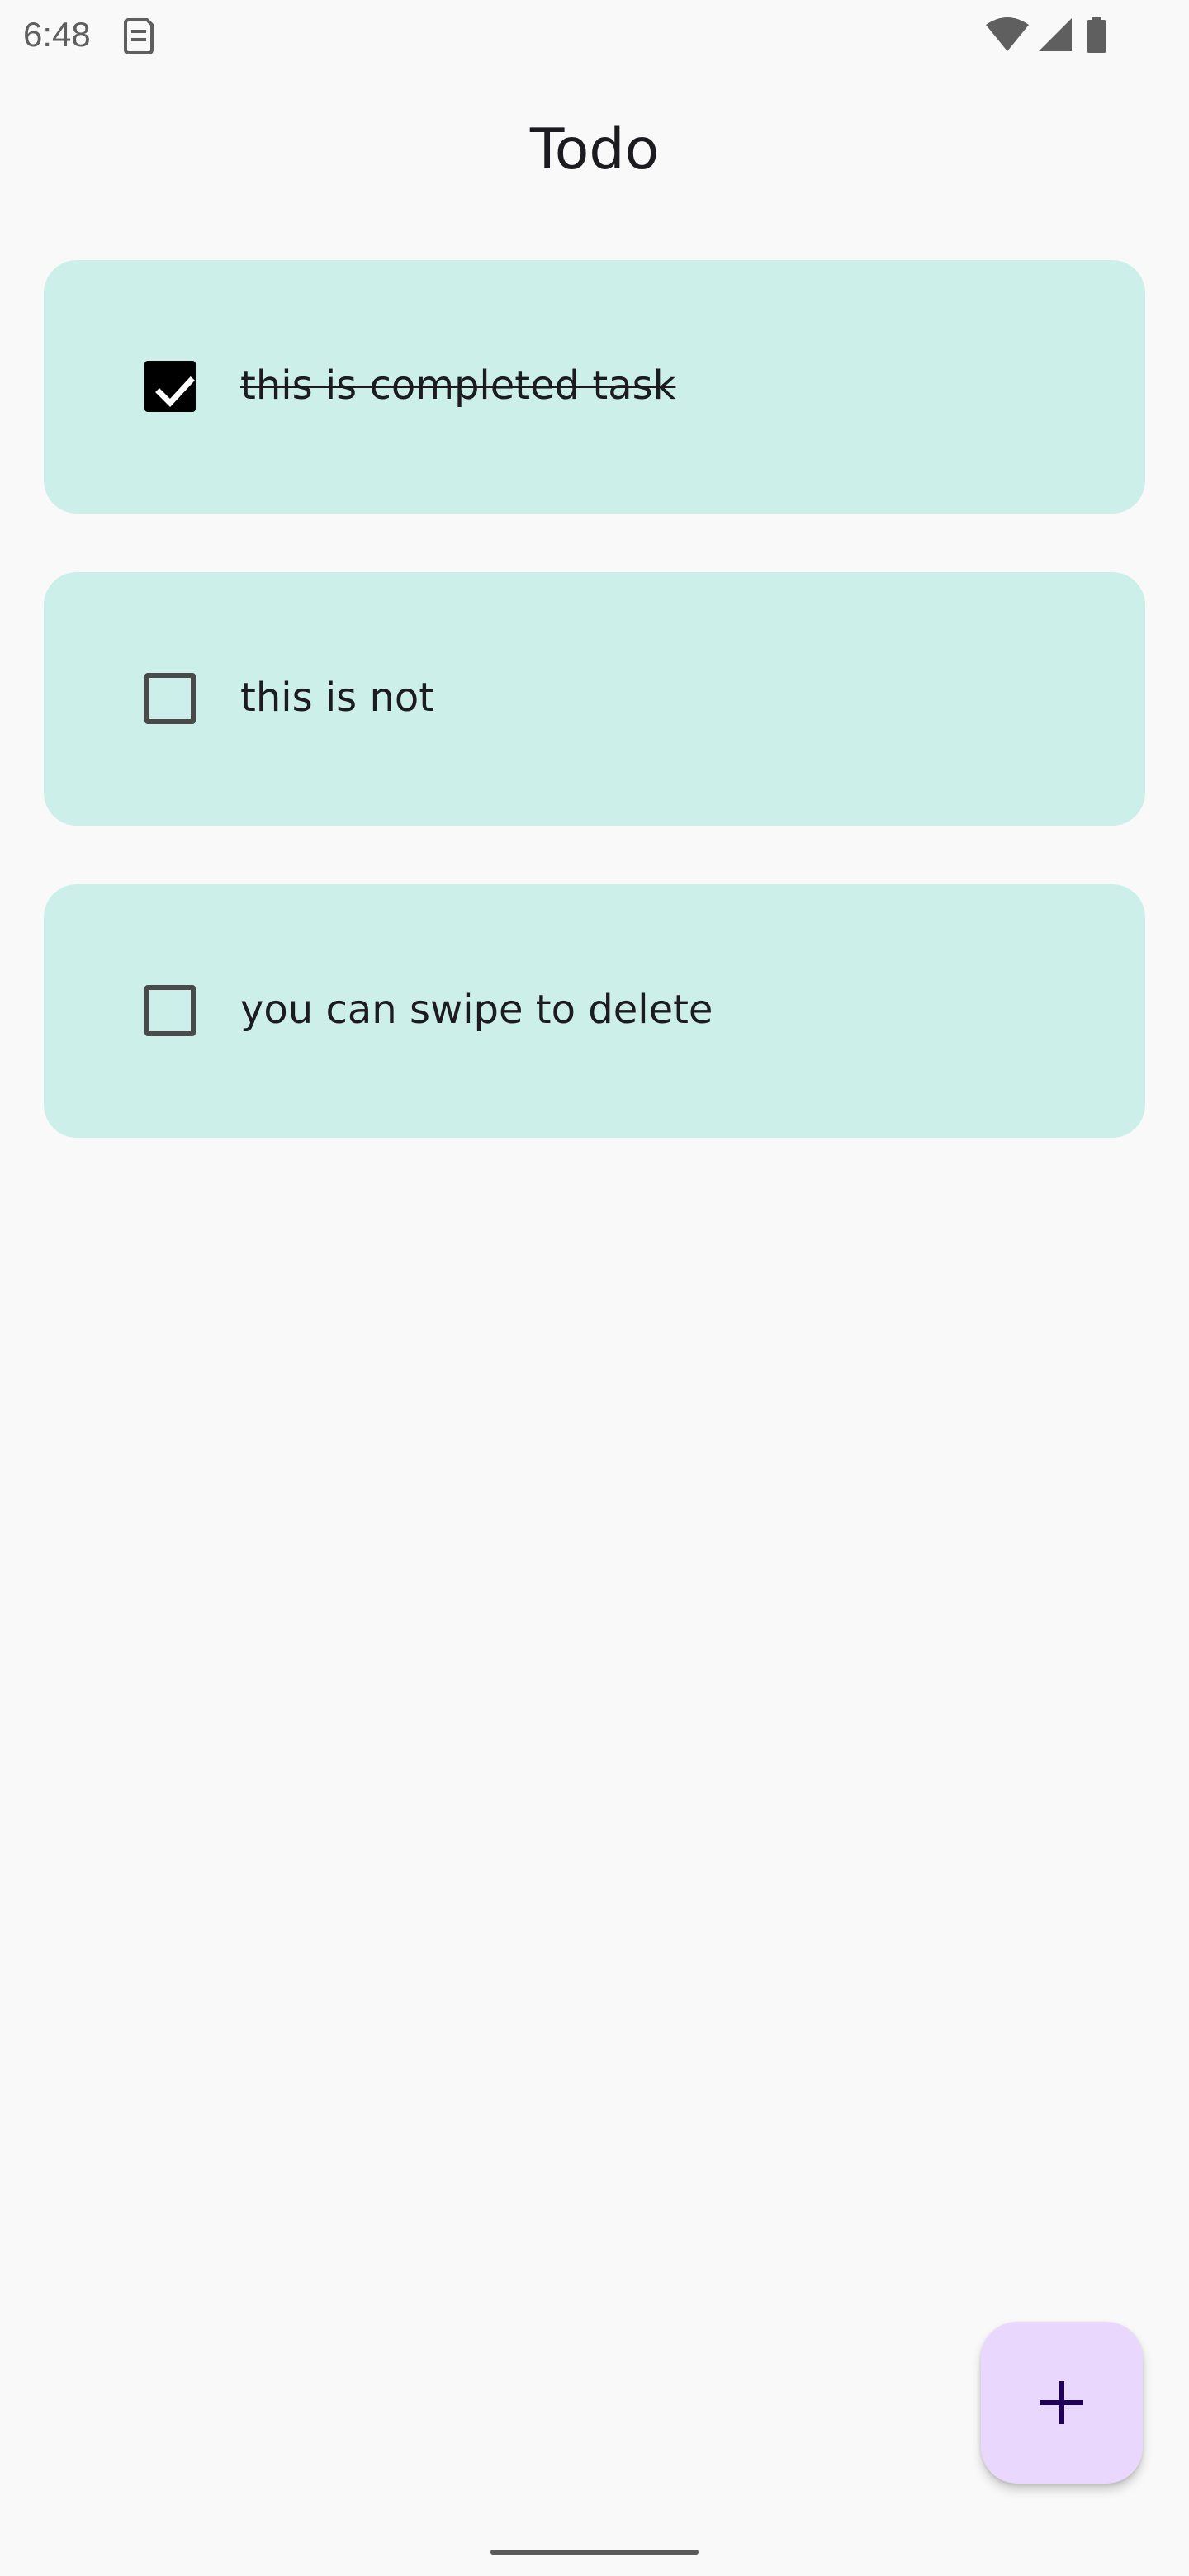 The width and height of the screenshot is (1189, 2576). Describe the element at coordinates (175, 392) in the screenshot. I see `check-icon` at that location.